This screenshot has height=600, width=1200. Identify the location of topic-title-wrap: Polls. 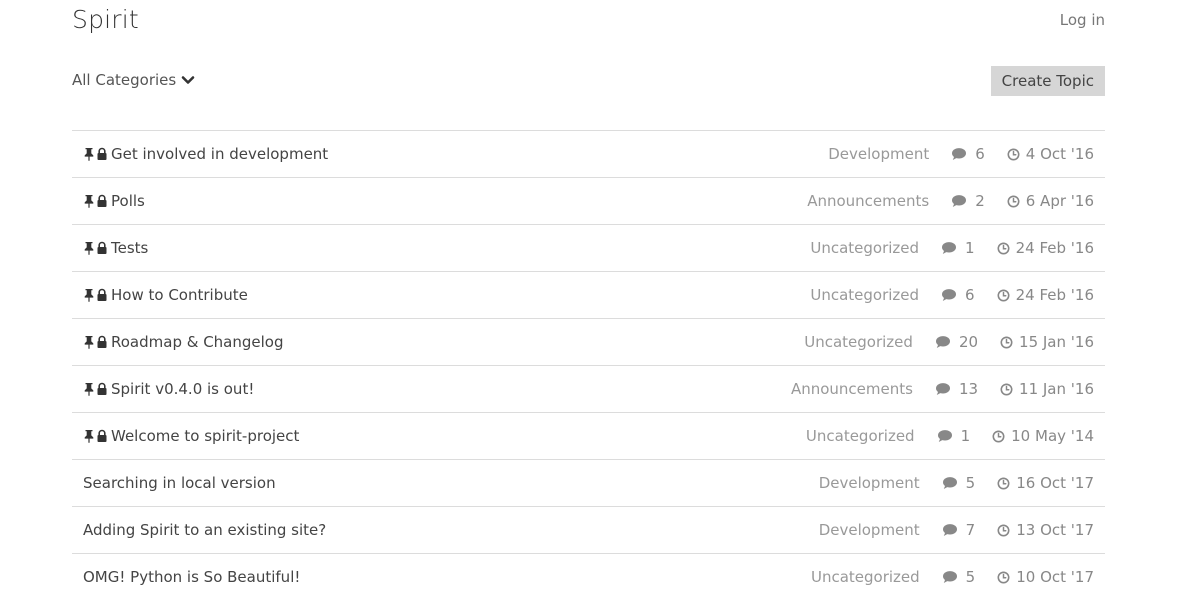
(114, 201).